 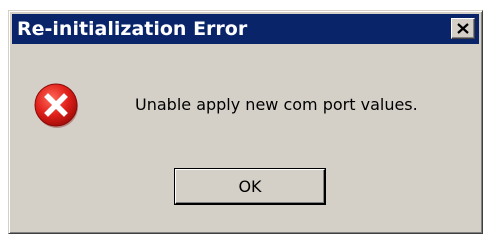 What do you see at coordinates (276, 104) in the screenshot?
I see `error-message: Unable apply new com port values.` at bounding box center [276, 104].